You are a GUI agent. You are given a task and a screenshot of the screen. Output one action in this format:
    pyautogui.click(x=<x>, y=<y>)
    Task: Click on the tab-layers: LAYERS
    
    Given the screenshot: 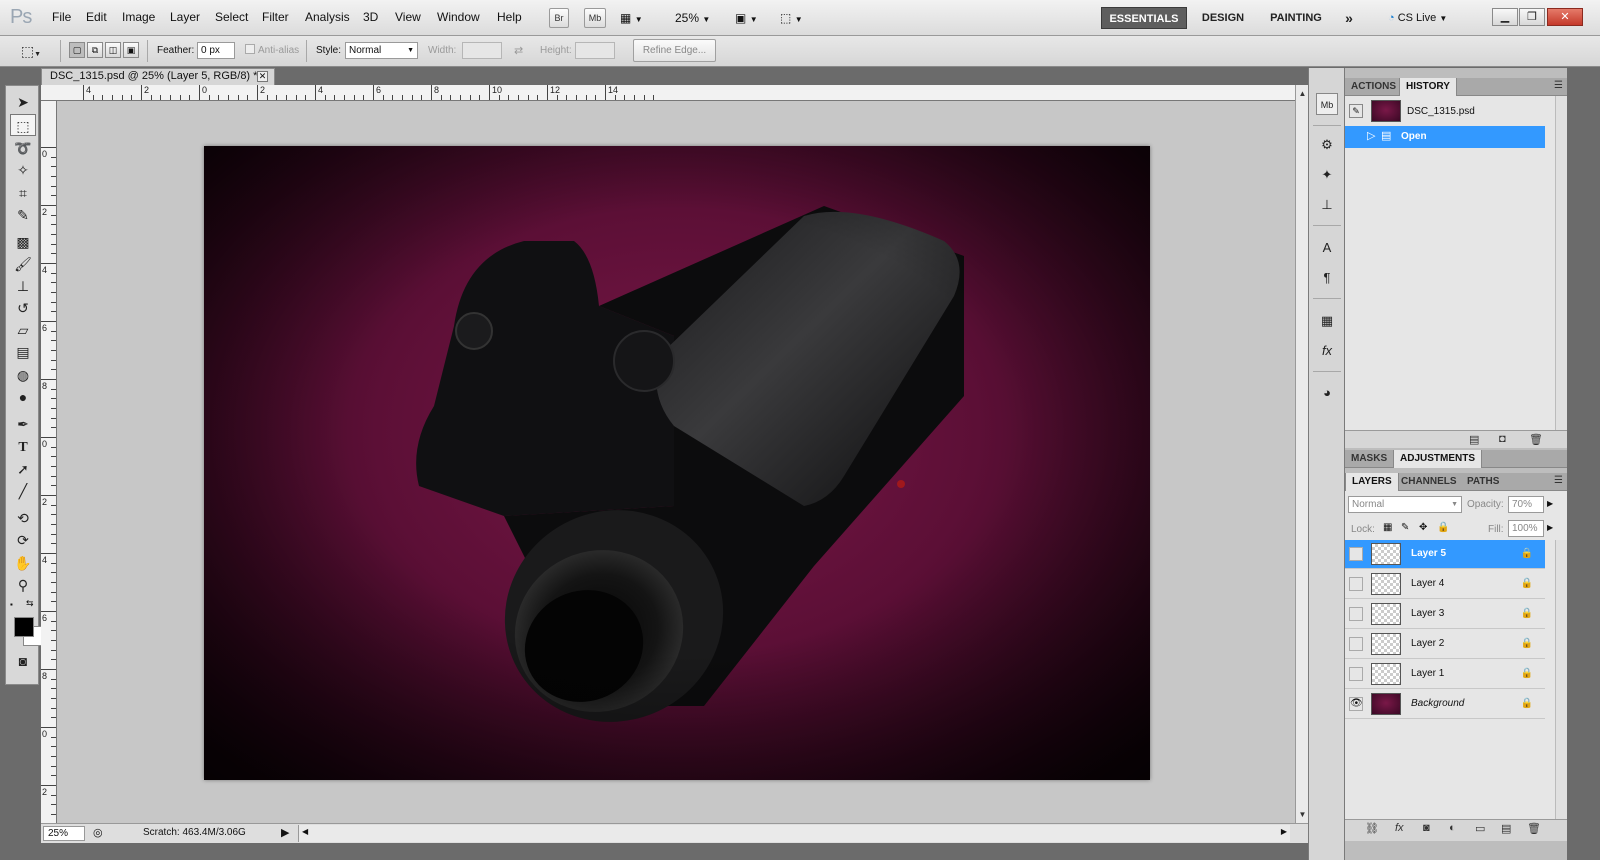 What is the action you would take?
    pyautogui.click(x=1372, y=482)
    